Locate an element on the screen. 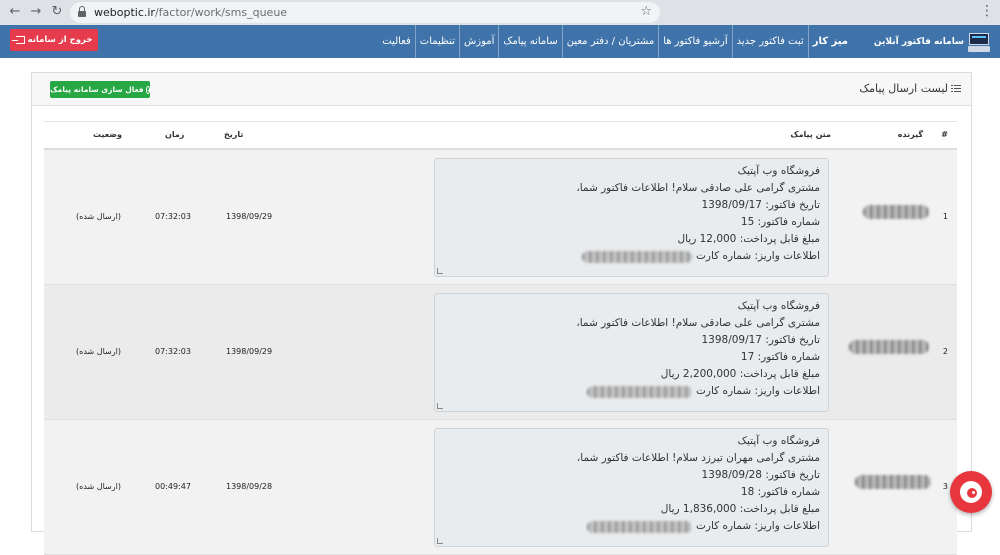 The image size is (1000, 555). row-time: 00:49:47 is located at coordinates (173, 486).